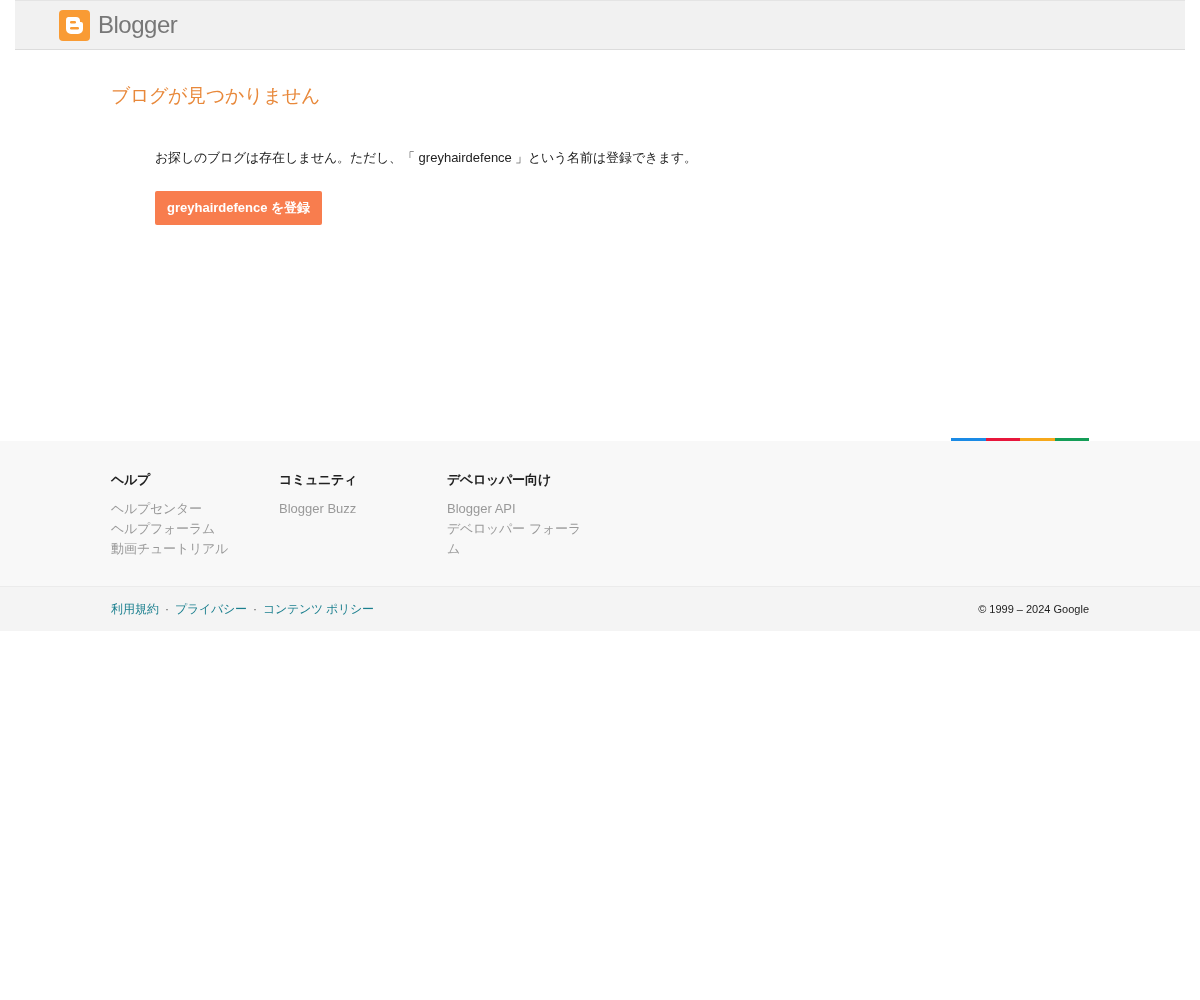 The image size is (1200, 1000). I want to click on logo-text: Blogger, so click(138, 25).